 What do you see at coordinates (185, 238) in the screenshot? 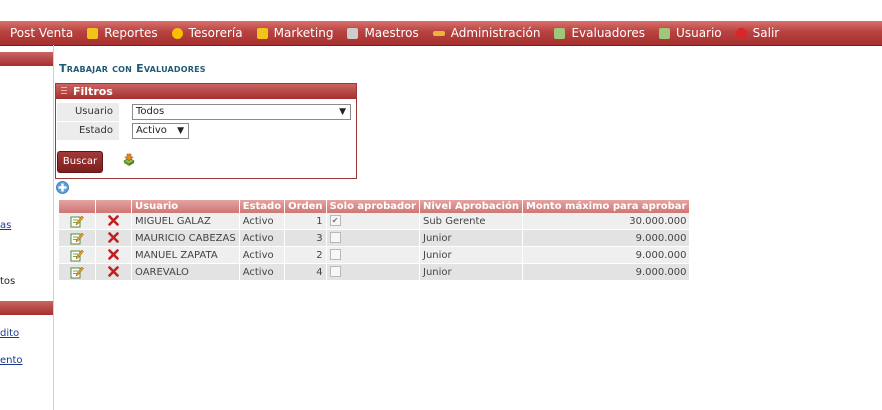
I see `usuario-cell: MAURICIO CABEZAS` at bounding box center [185, 238].